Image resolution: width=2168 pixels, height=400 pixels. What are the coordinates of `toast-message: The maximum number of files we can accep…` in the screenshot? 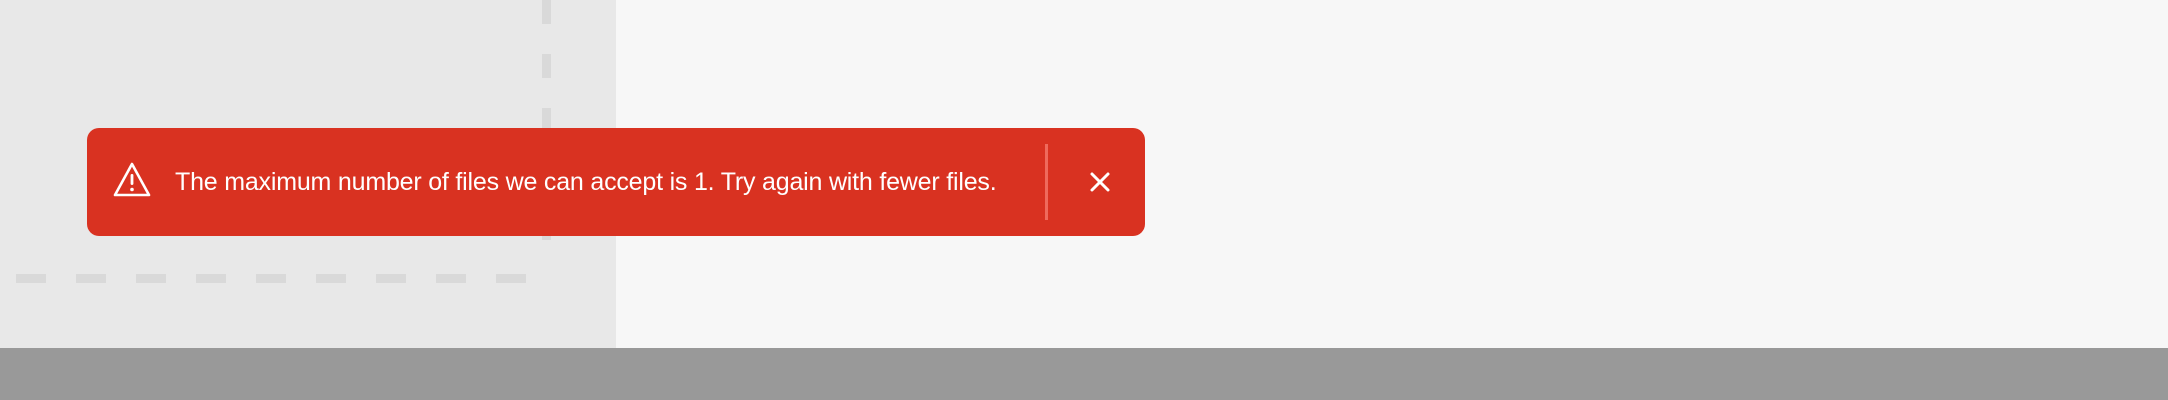 It's located at (586, 182).